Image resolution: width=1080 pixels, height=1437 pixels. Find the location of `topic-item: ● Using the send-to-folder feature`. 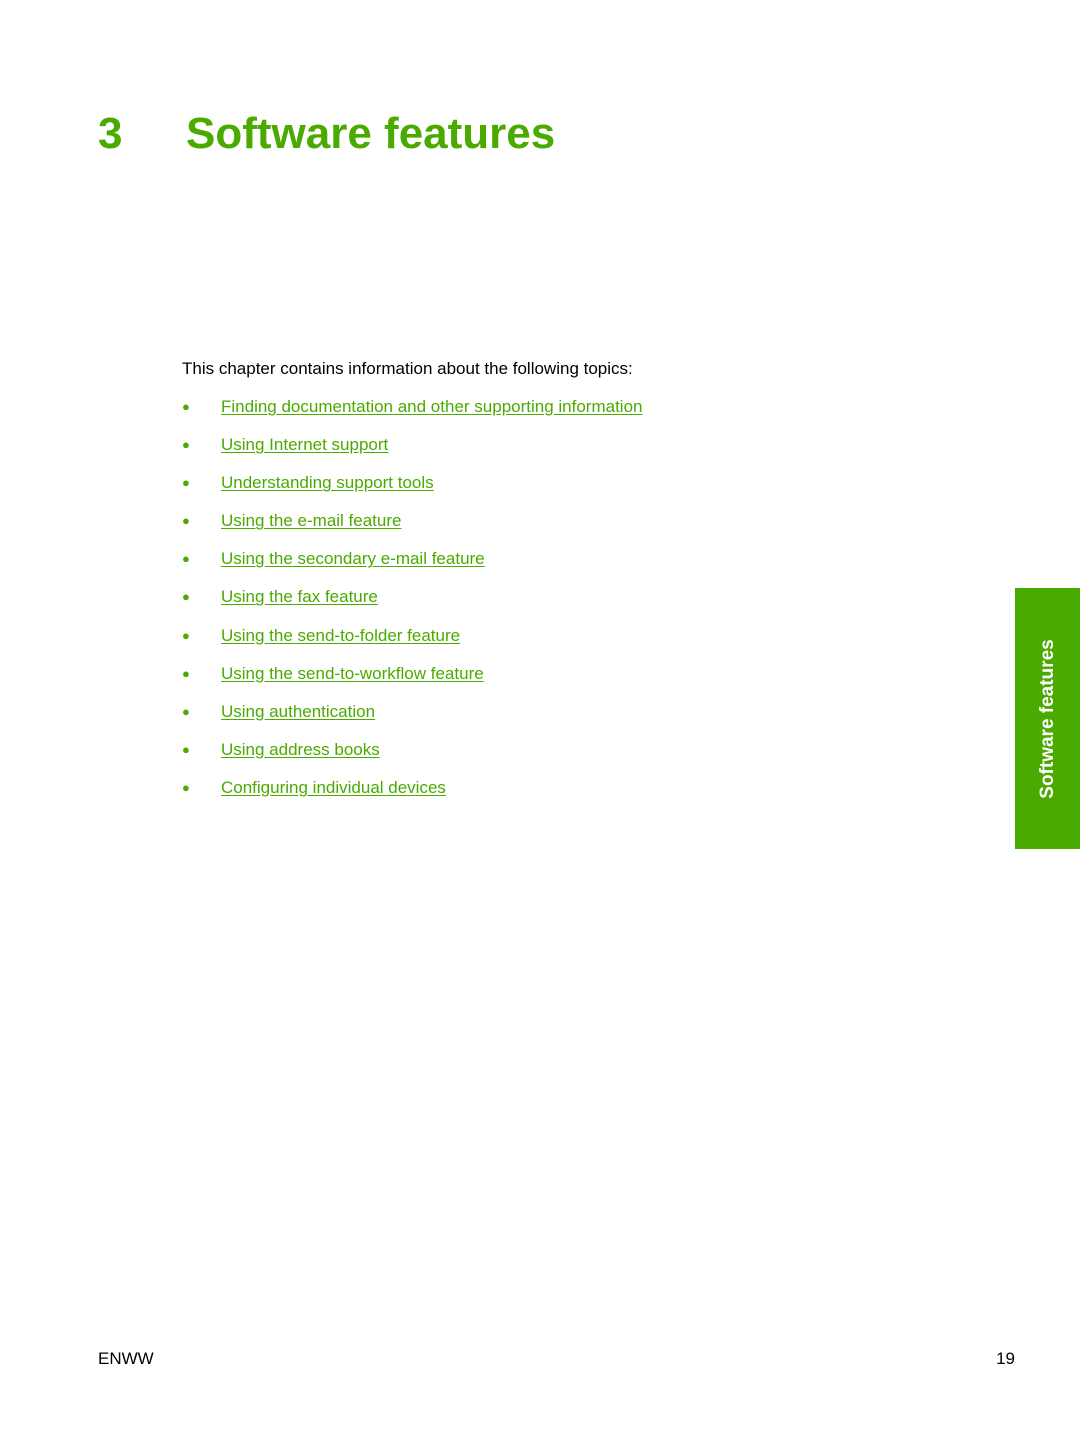

topic-item: ● Using the send-to-folder feature is located at coordinates (412, 644).